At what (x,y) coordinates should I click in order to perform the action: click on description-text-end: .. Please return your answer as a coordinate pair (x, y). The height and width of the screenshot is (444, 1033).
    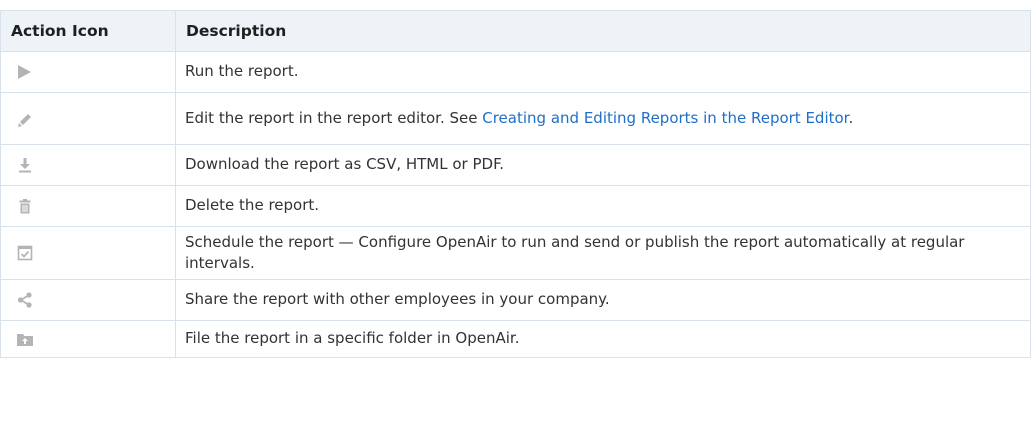
    Looking at the image, I should click on (851, 117).